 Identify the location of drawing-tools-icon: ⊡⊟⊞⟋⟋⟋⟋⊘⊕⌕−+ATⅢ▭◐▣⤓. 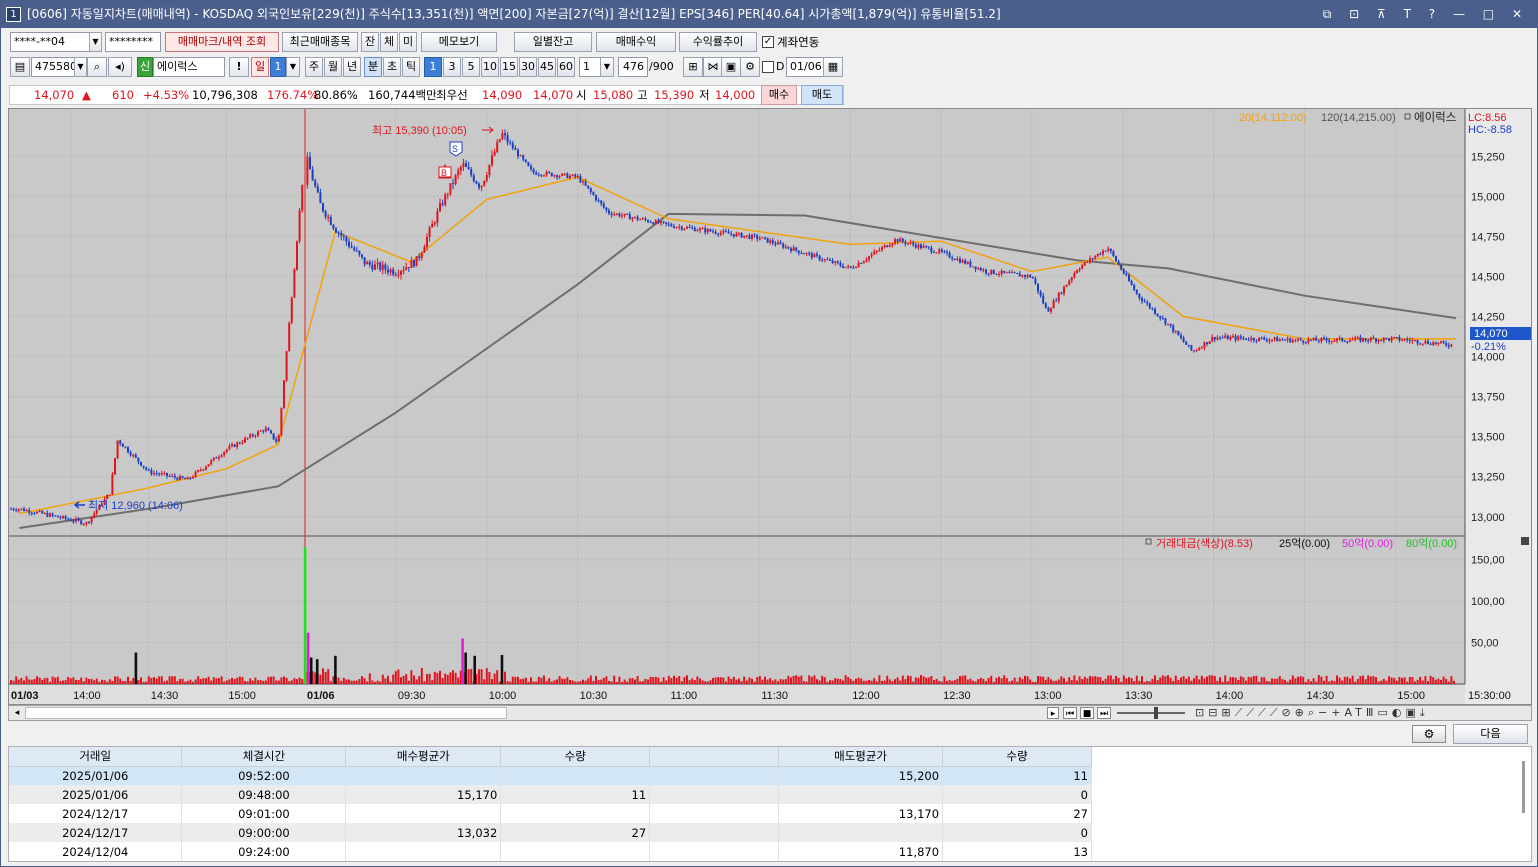
(1312, 713).